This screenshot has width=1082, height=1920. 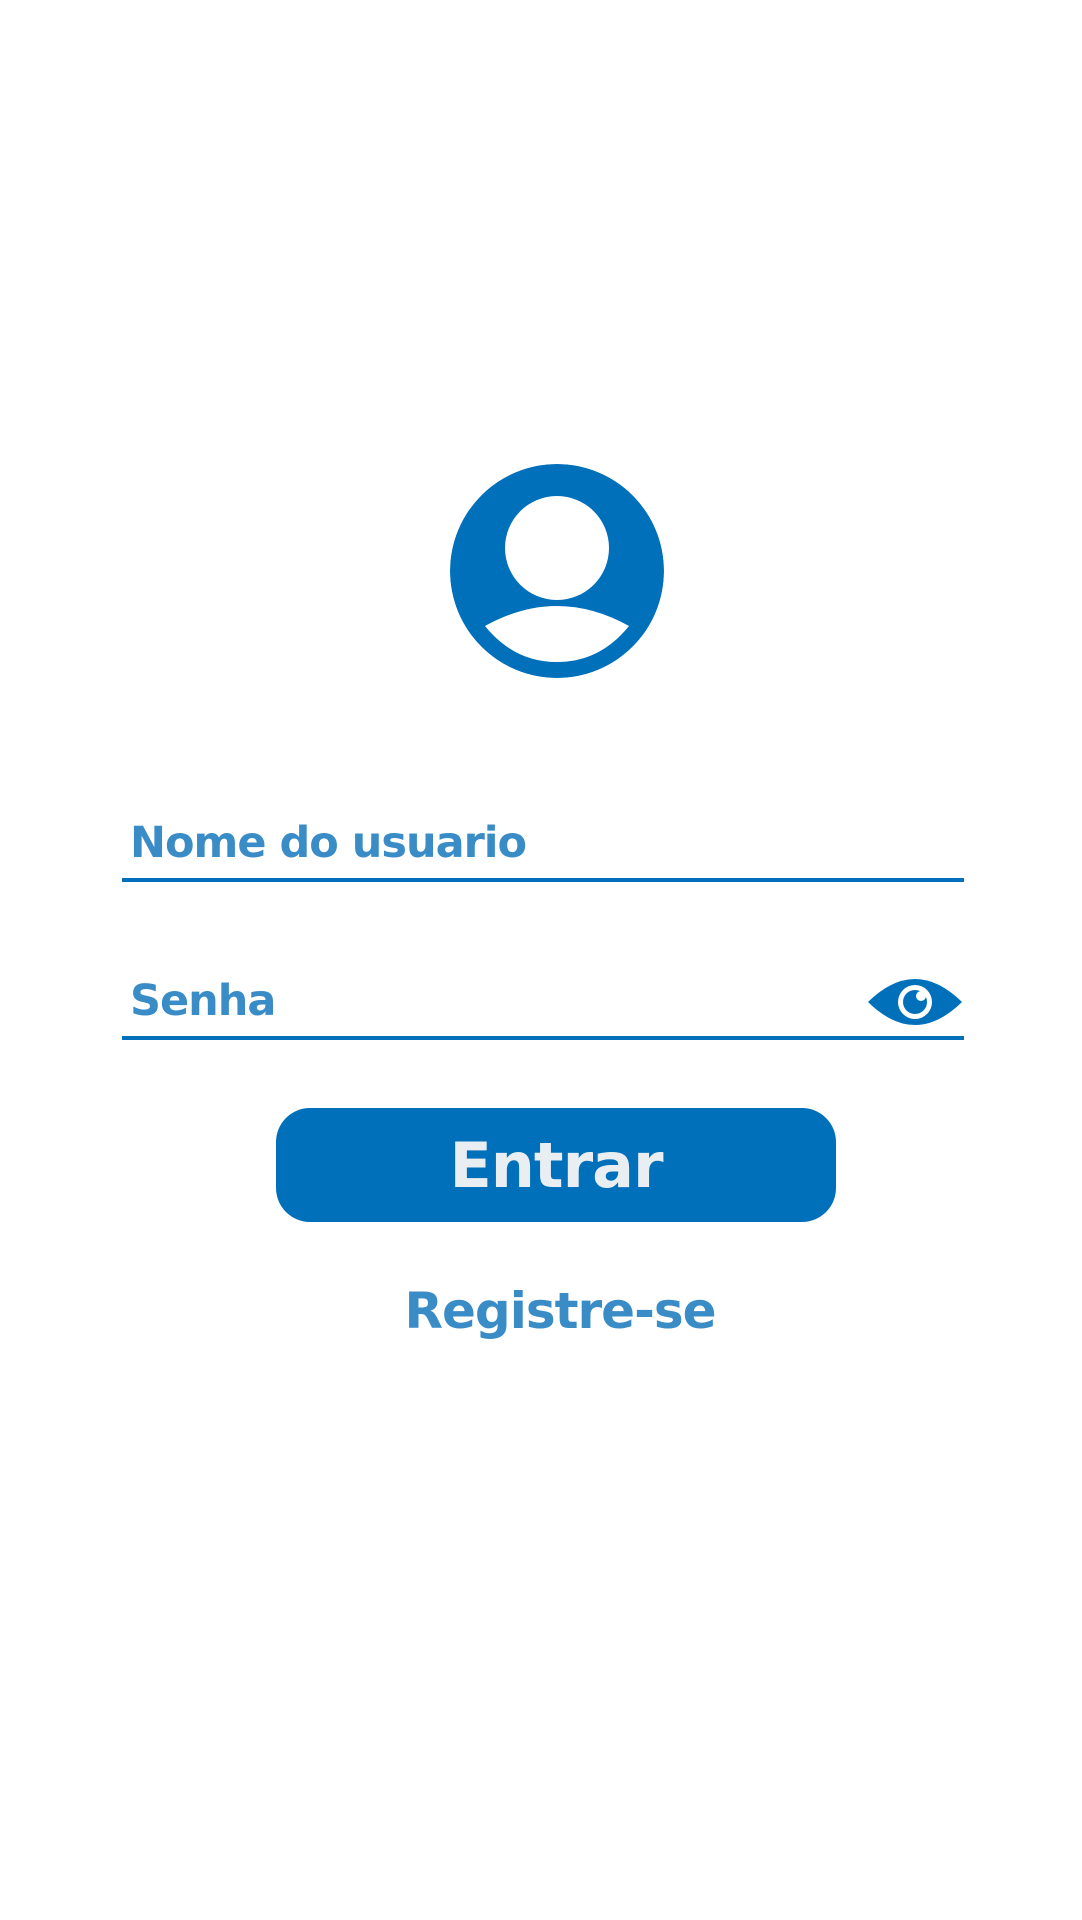 What do you see at coordinates (560, 1311) in the screenshot?
I see `register-link: Registre-se` at bounding box center [560, 1311].